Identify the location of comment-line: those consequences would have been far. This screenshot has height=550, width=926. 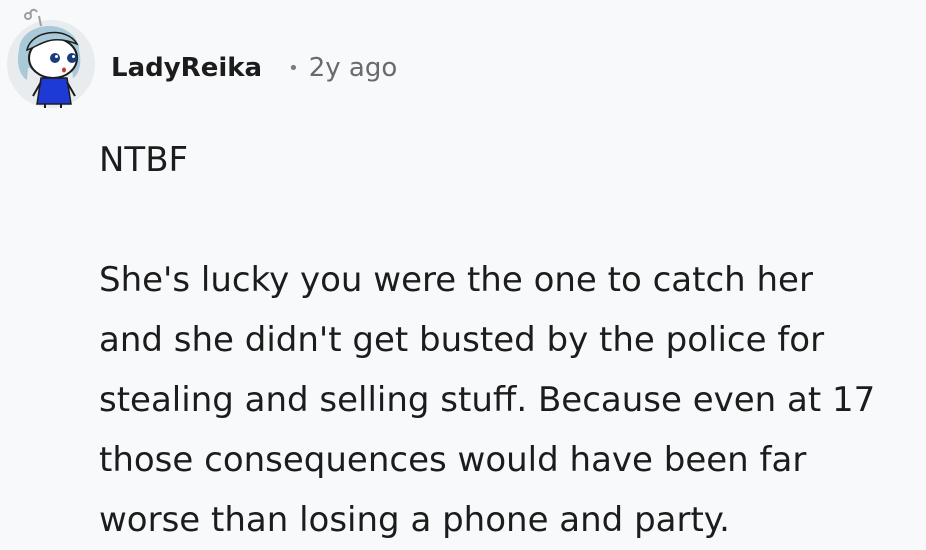
(453, 460).